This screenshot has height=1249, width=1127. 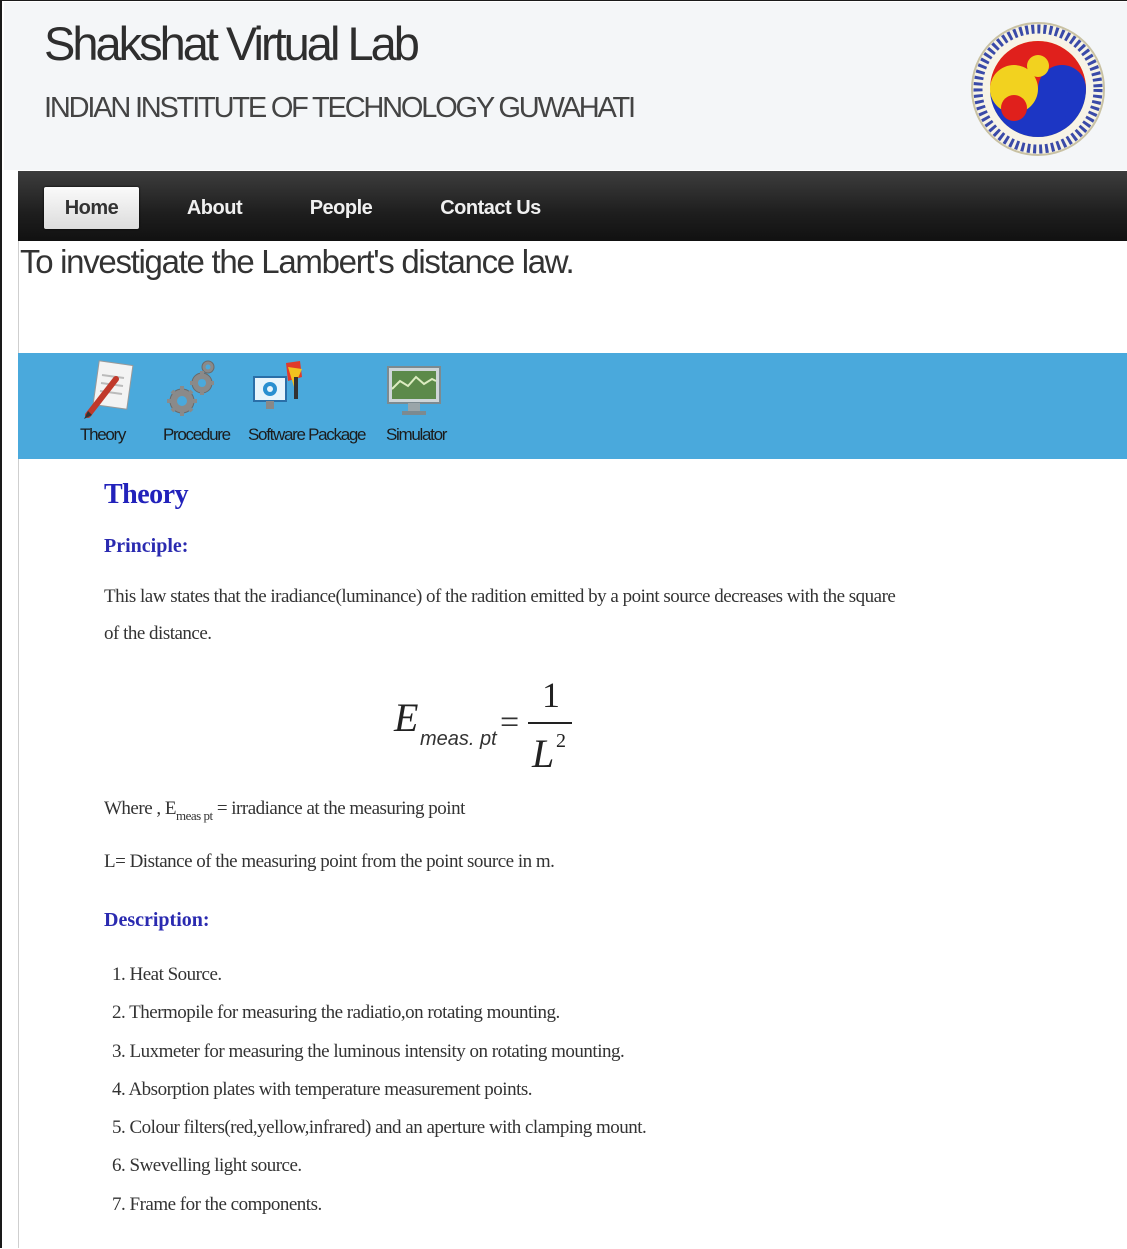 What do you see at coordinates (214, 208) in the screenshot?
I see `nav-about: About` at bounding box center [214, 208].